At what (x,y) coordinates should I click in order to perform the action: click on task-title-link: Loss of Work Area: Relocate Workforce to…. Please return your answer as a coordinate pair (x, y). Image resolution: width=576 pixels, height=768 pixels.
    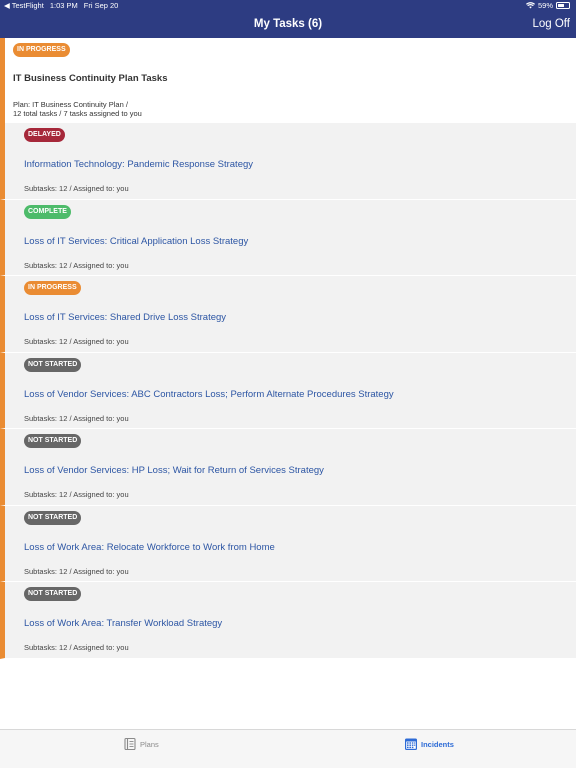
    Looking at the image, I should click on (149, 547).